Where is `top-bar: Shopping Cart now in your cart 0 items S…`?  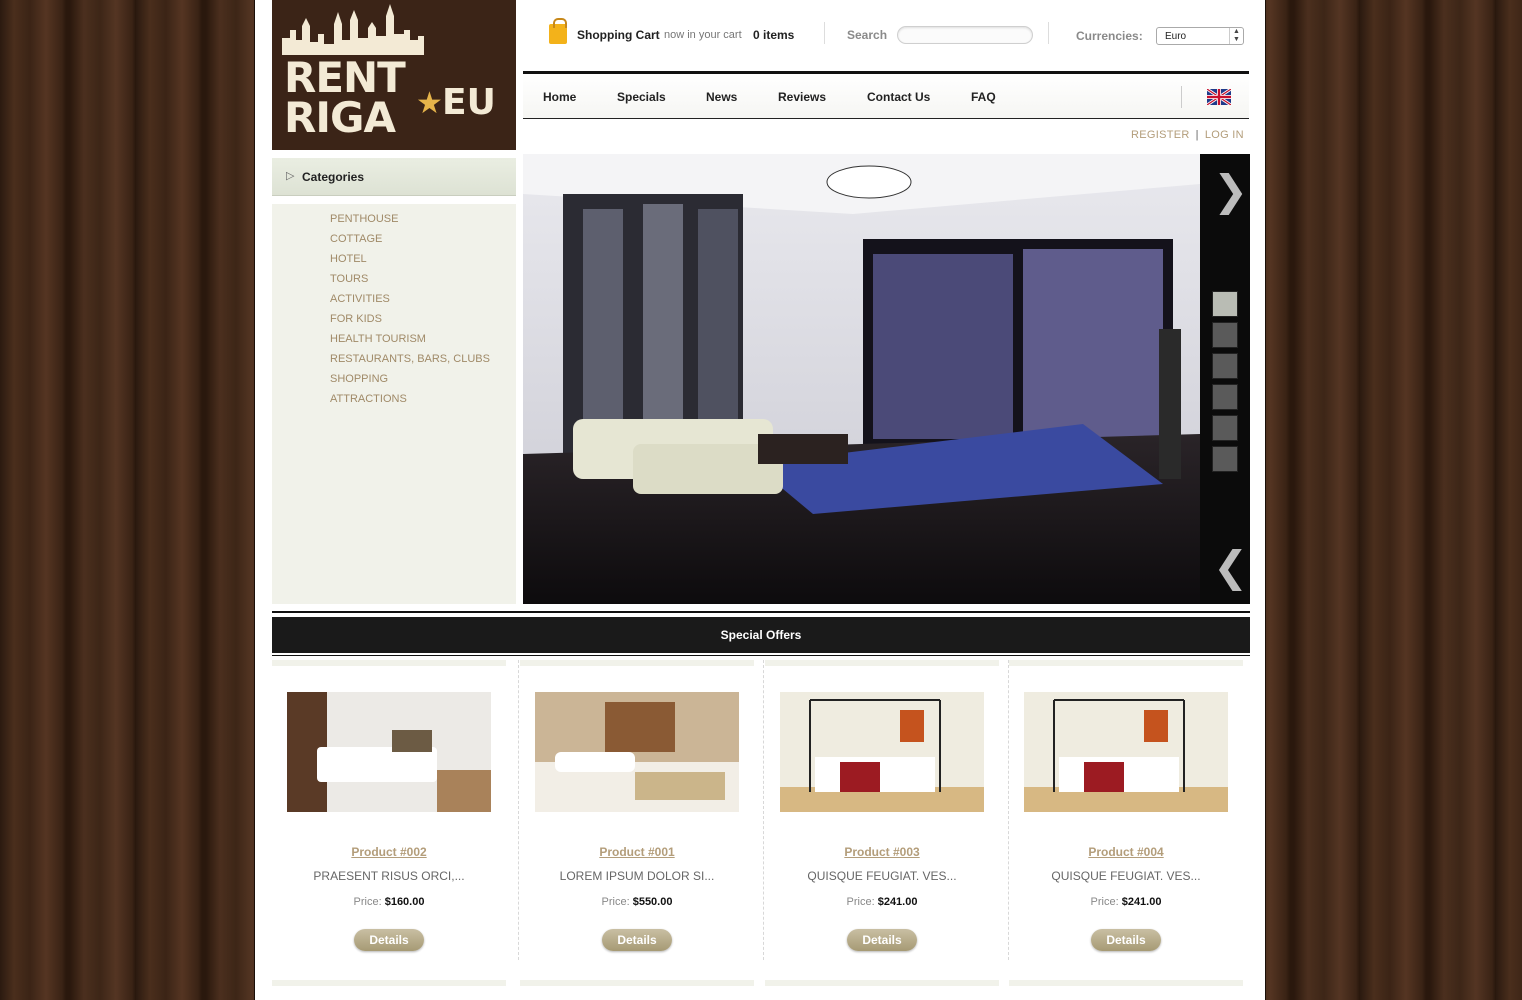
top-bar: Shopping Cart now in your cart 0 items S… is located at coordinates (886, 36).